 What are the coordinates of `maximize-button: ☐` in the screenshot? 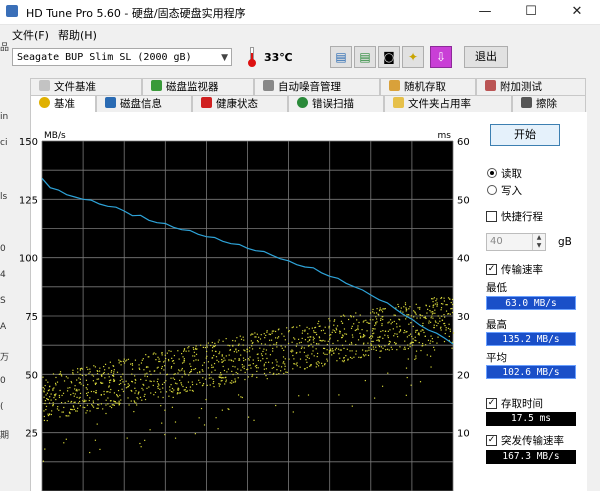 It's located at (531, 12).